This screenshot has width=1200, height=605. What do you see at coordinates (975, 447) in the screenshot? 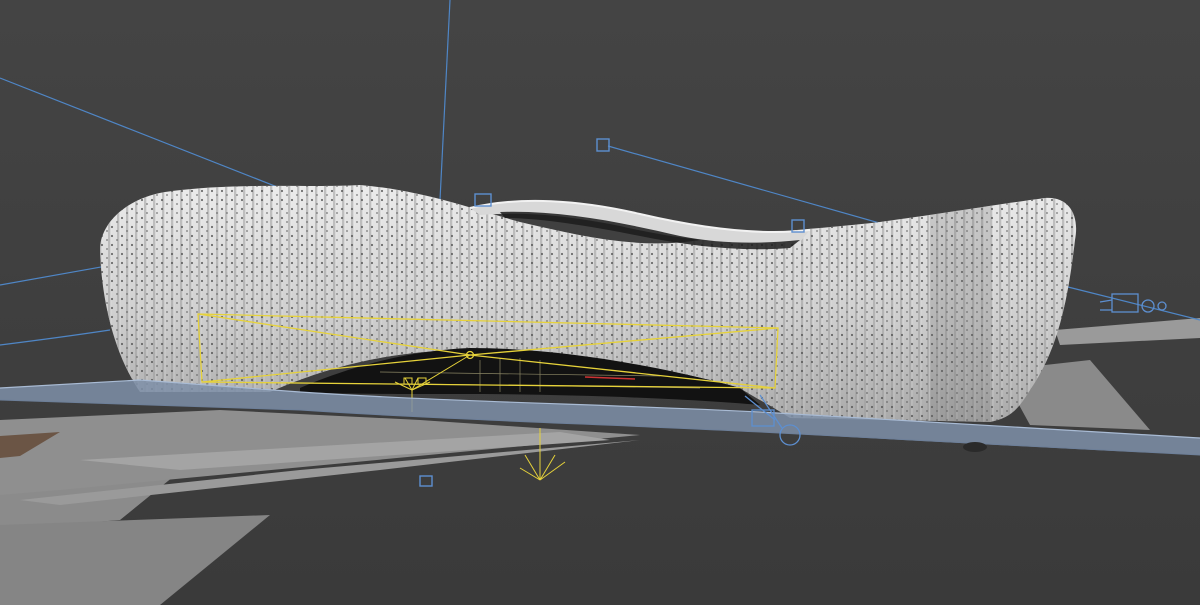
I see `site-object` at bounding box center [975, 447].